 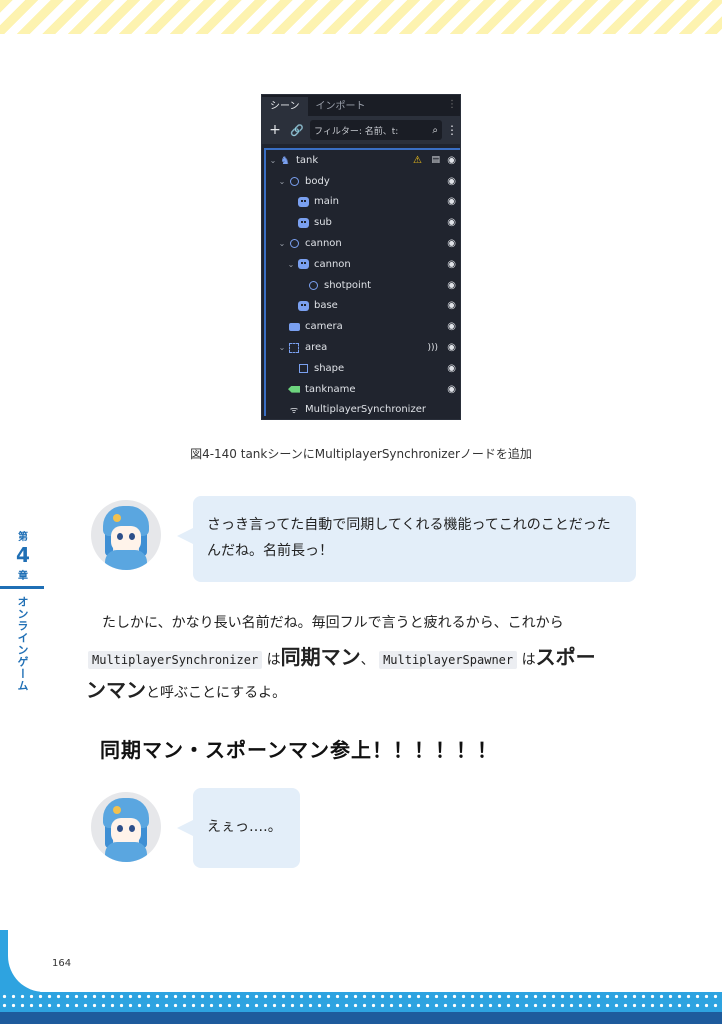 I want to click on tree-row-body: ⌄ body ◉, so click(x=363, y=181).